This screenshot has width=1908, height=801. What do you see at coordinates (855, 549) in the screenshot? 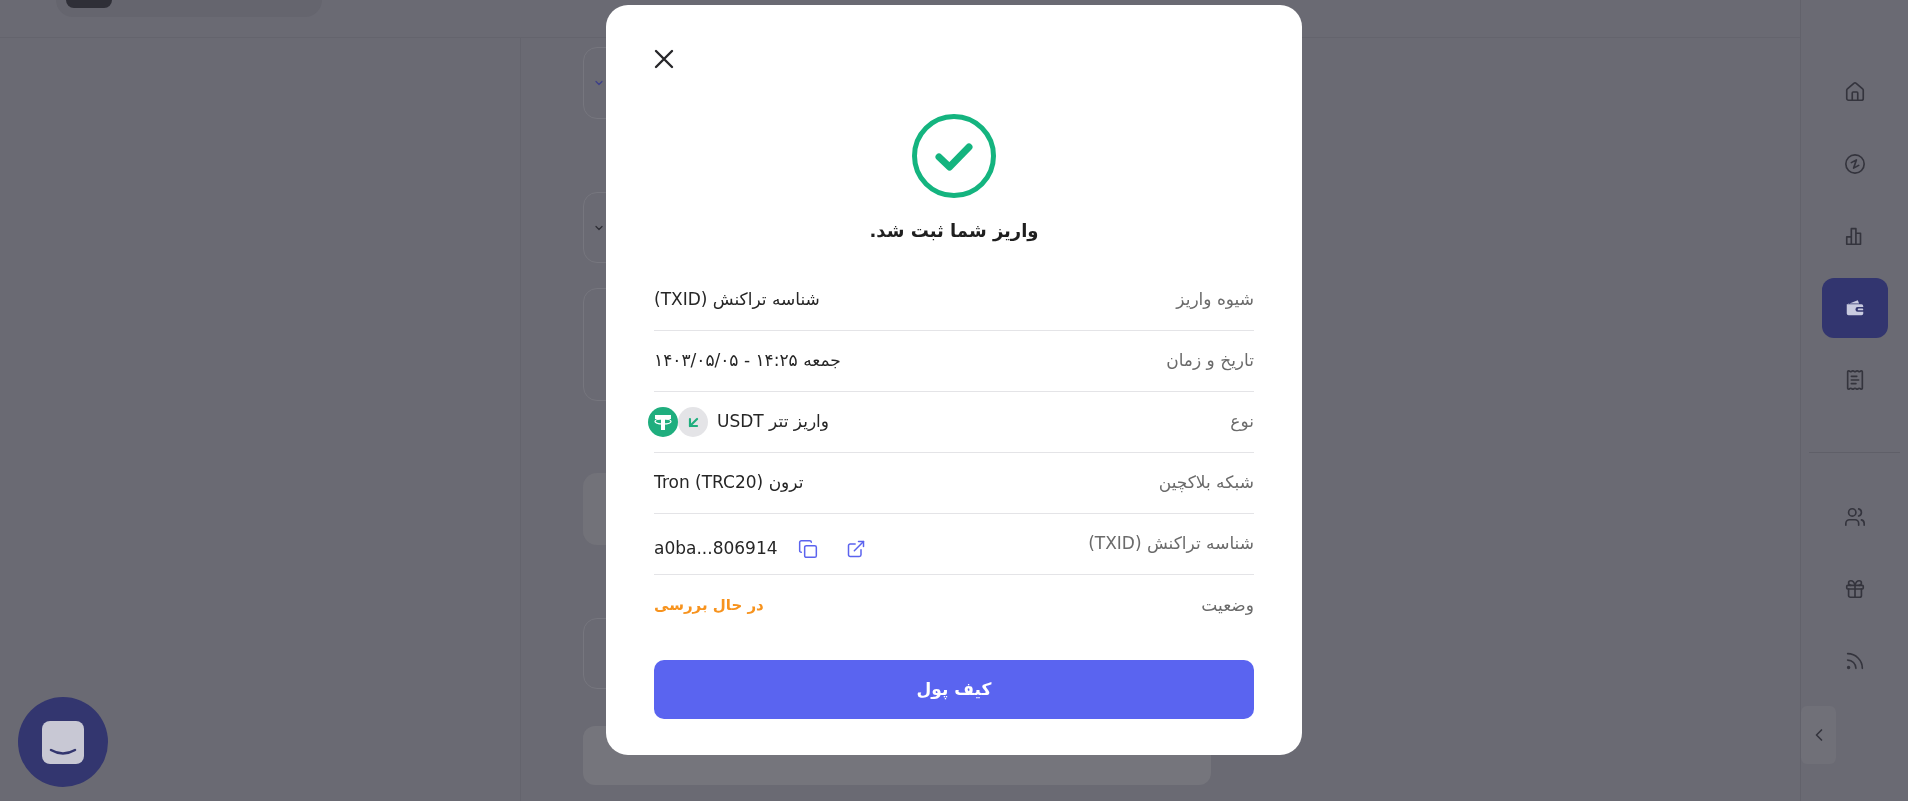
I see `external-link-icon` at bounding box center [855, 549].